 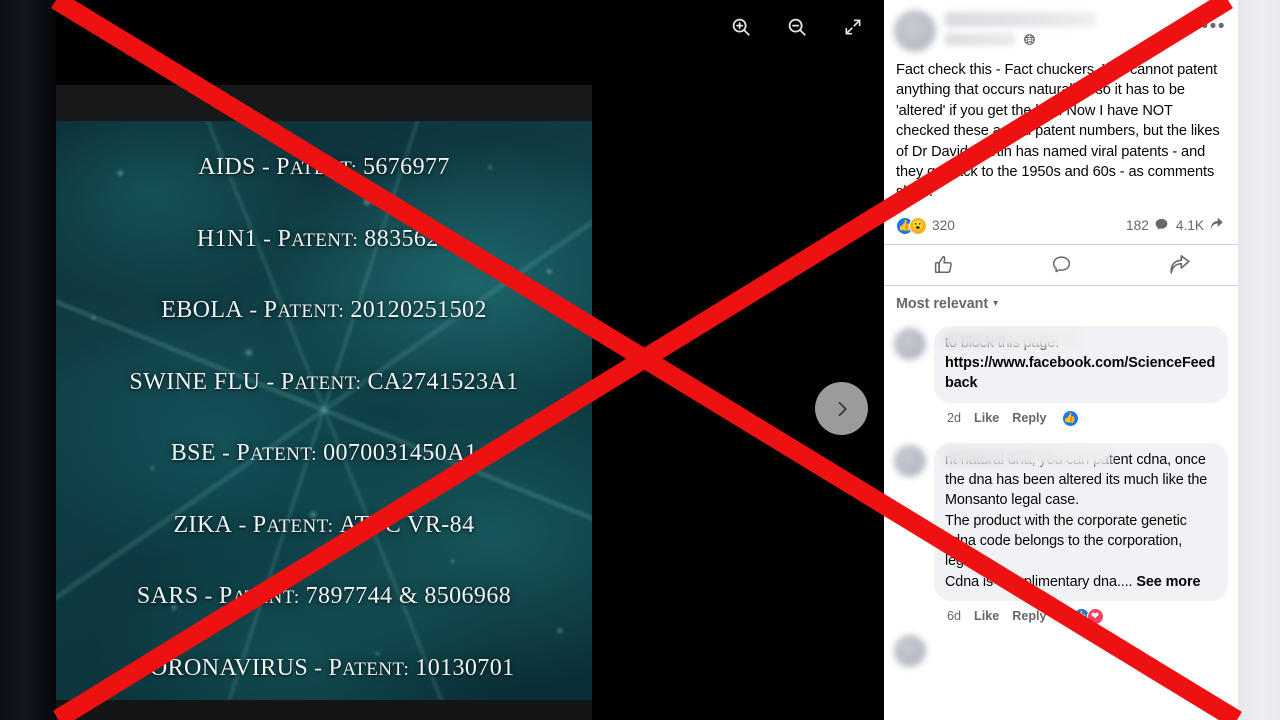 I want to click on patent-line: SWINE FLU - PATENT: CA2741523A1, so click(x=324, y=382).